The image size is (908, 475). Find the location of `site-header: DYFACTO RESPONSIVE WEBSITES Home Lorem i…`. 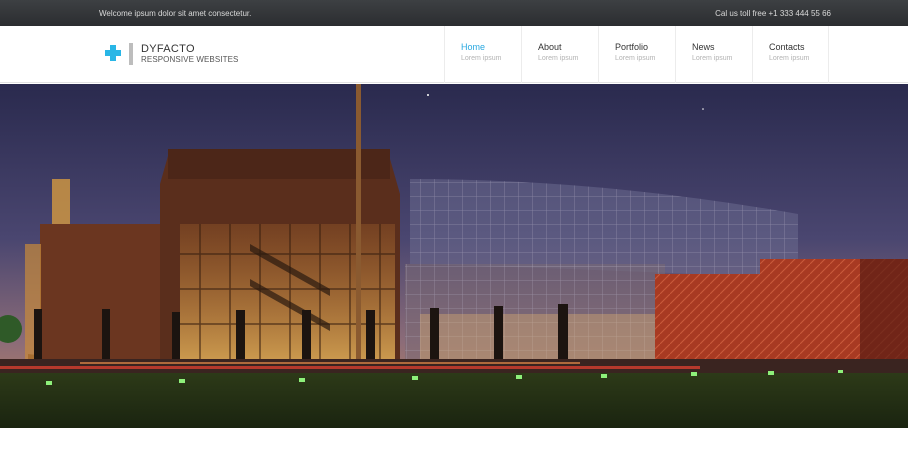

site-header: DYFACTO RESPONSIVE WEBSITES Home Lorem i… is located at coordinates (454, 54).